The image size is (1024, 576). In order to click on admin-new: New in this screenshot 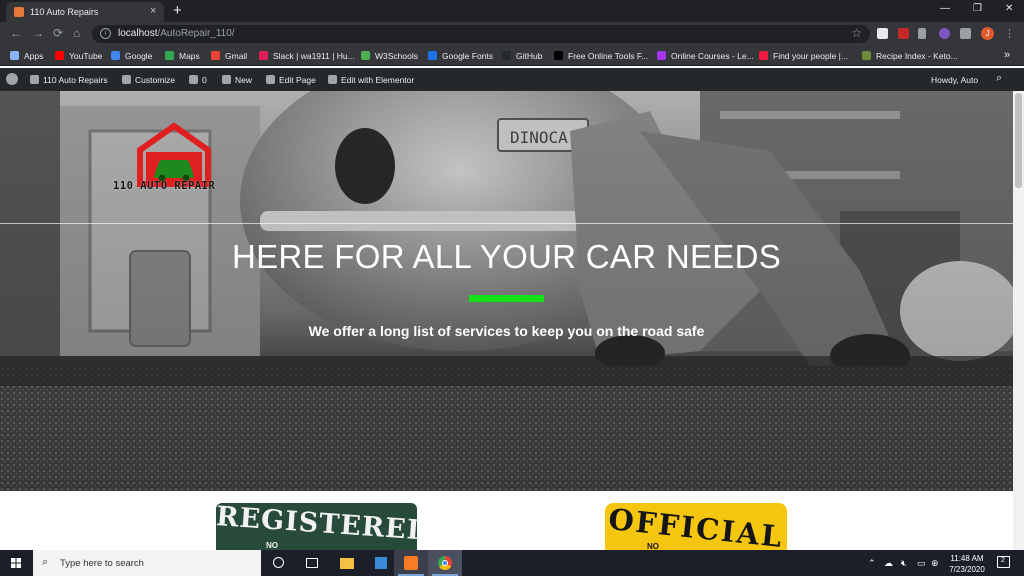, I will do `click(237, 80)`.